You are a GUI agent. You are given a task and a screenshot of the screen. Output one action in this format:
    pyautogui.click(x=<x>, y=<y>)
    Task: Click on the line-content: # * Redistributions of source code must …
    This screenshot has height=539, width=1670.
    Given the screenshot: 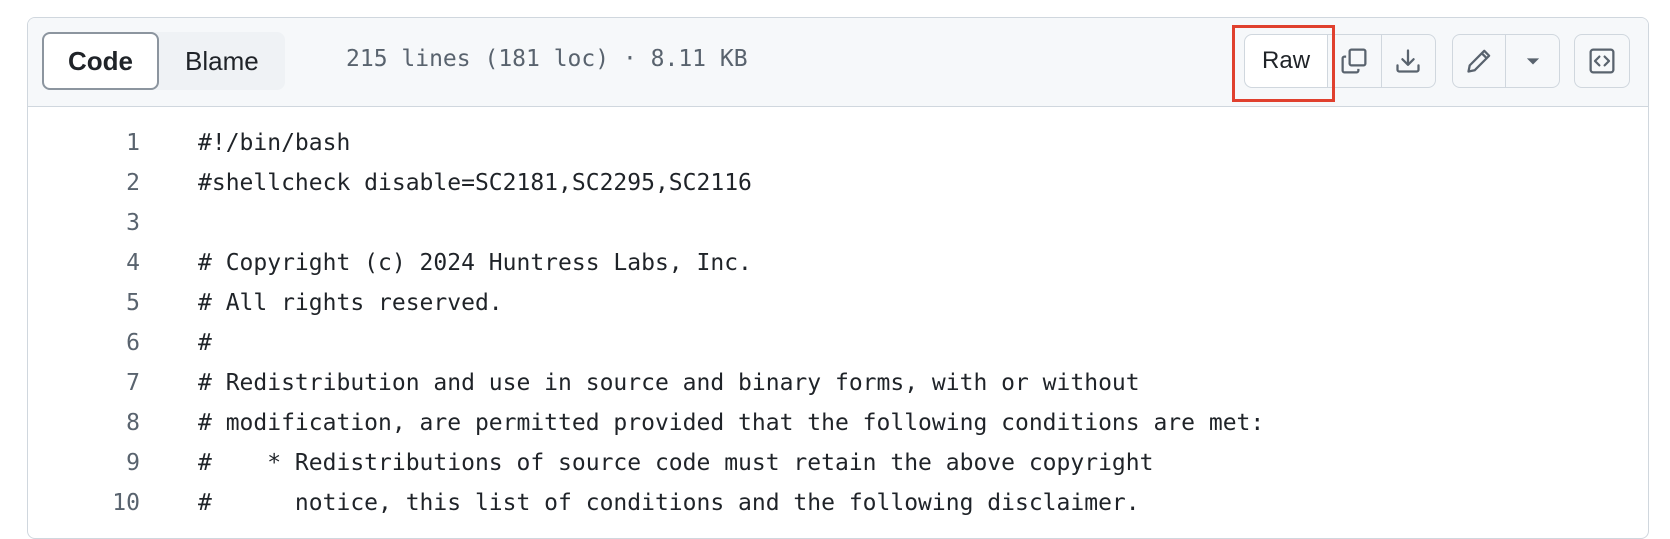 What is the action you would take?
    pyautogui.click(x=676, y=463)
    